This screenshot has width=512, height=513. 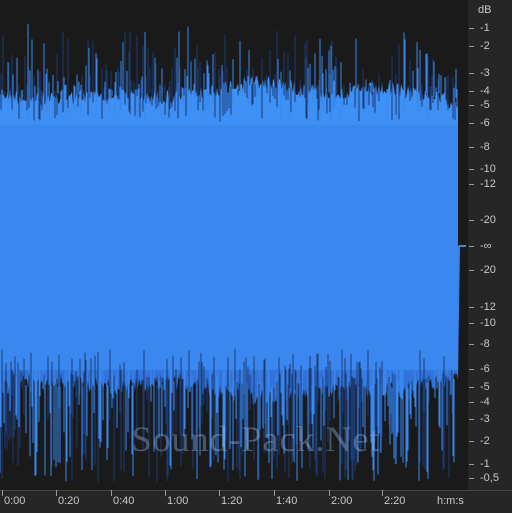 What do you see at coordinates (15, 501) in the screenshot?
I see `time-tick-label: 0:00` at bounding box center [15, 501].